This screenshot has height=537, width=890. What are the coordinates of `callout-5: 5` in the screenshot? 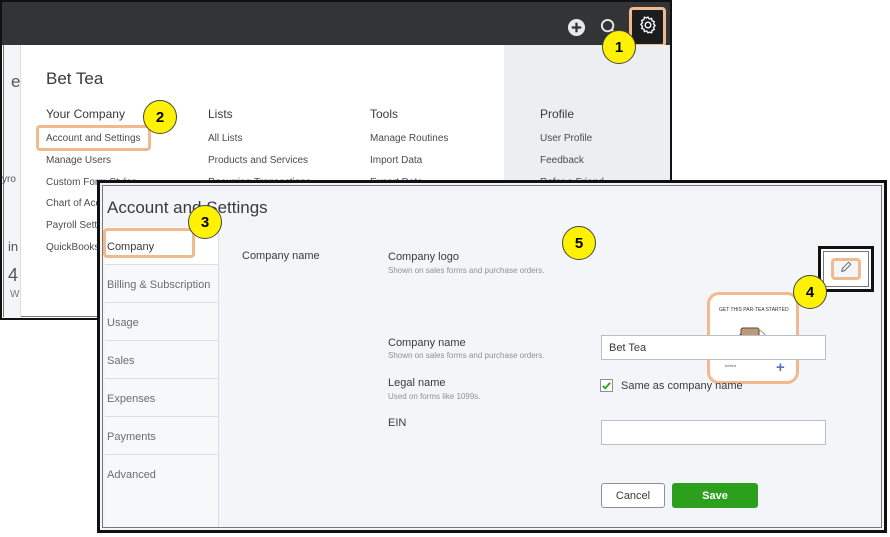 It's located at (579, 243).